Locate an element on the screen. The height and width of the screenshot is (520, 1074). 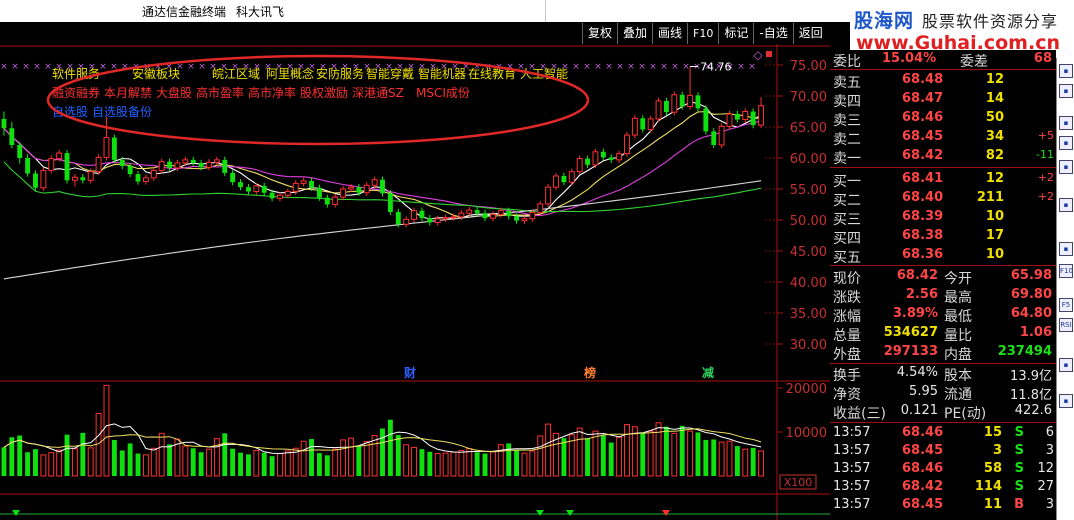
concept-tag: 人工智能 is located at coordinates (544, 73).